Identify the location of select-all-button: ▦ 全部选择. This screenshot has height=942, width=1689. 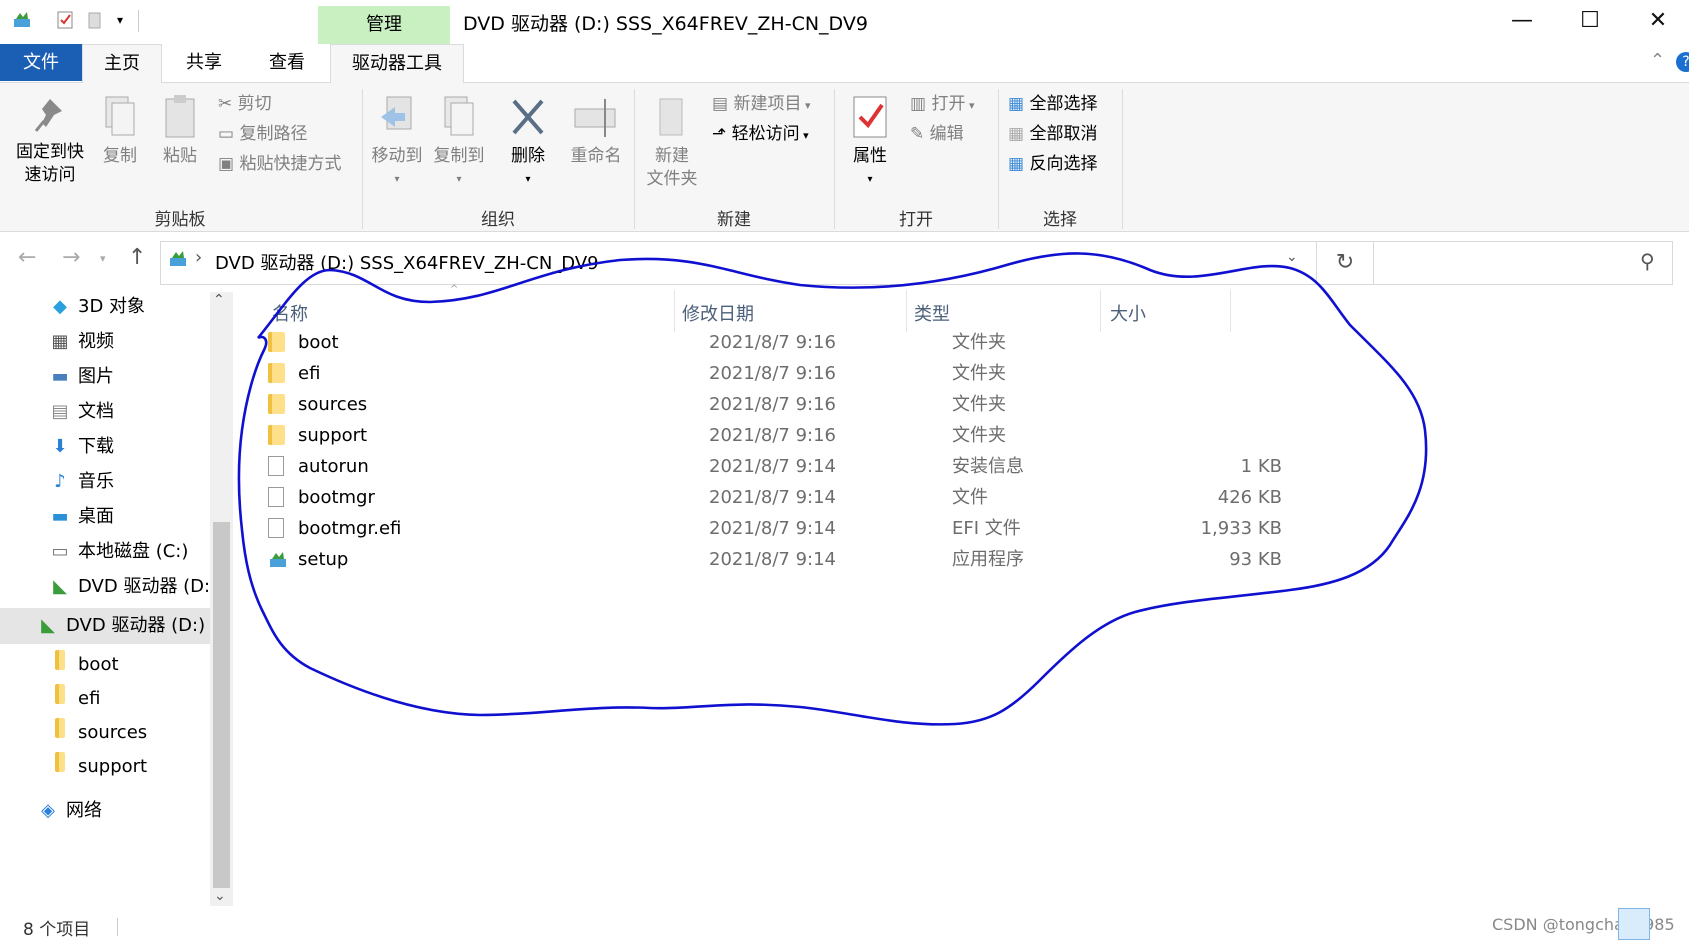
(1052, 104).